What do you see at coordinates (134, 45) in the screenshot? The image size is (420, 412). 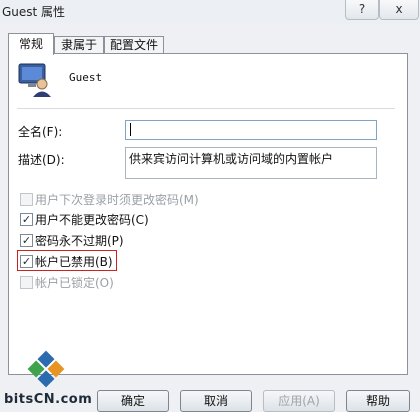 I see `tab-profile: 配置文件` at bounding box center [134, 45].